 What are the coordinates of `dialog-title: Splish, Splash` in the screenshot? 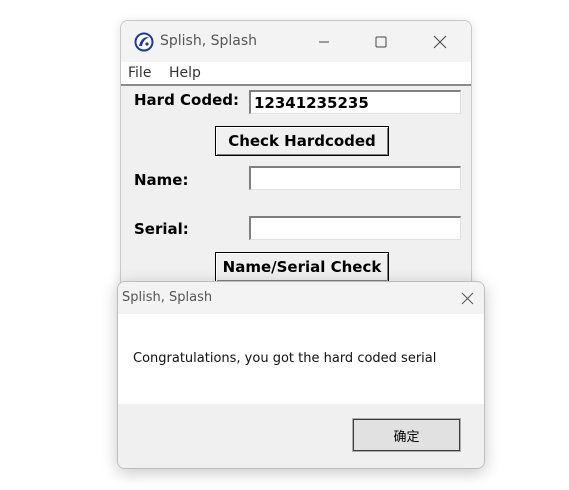 It's located at (167, 297).